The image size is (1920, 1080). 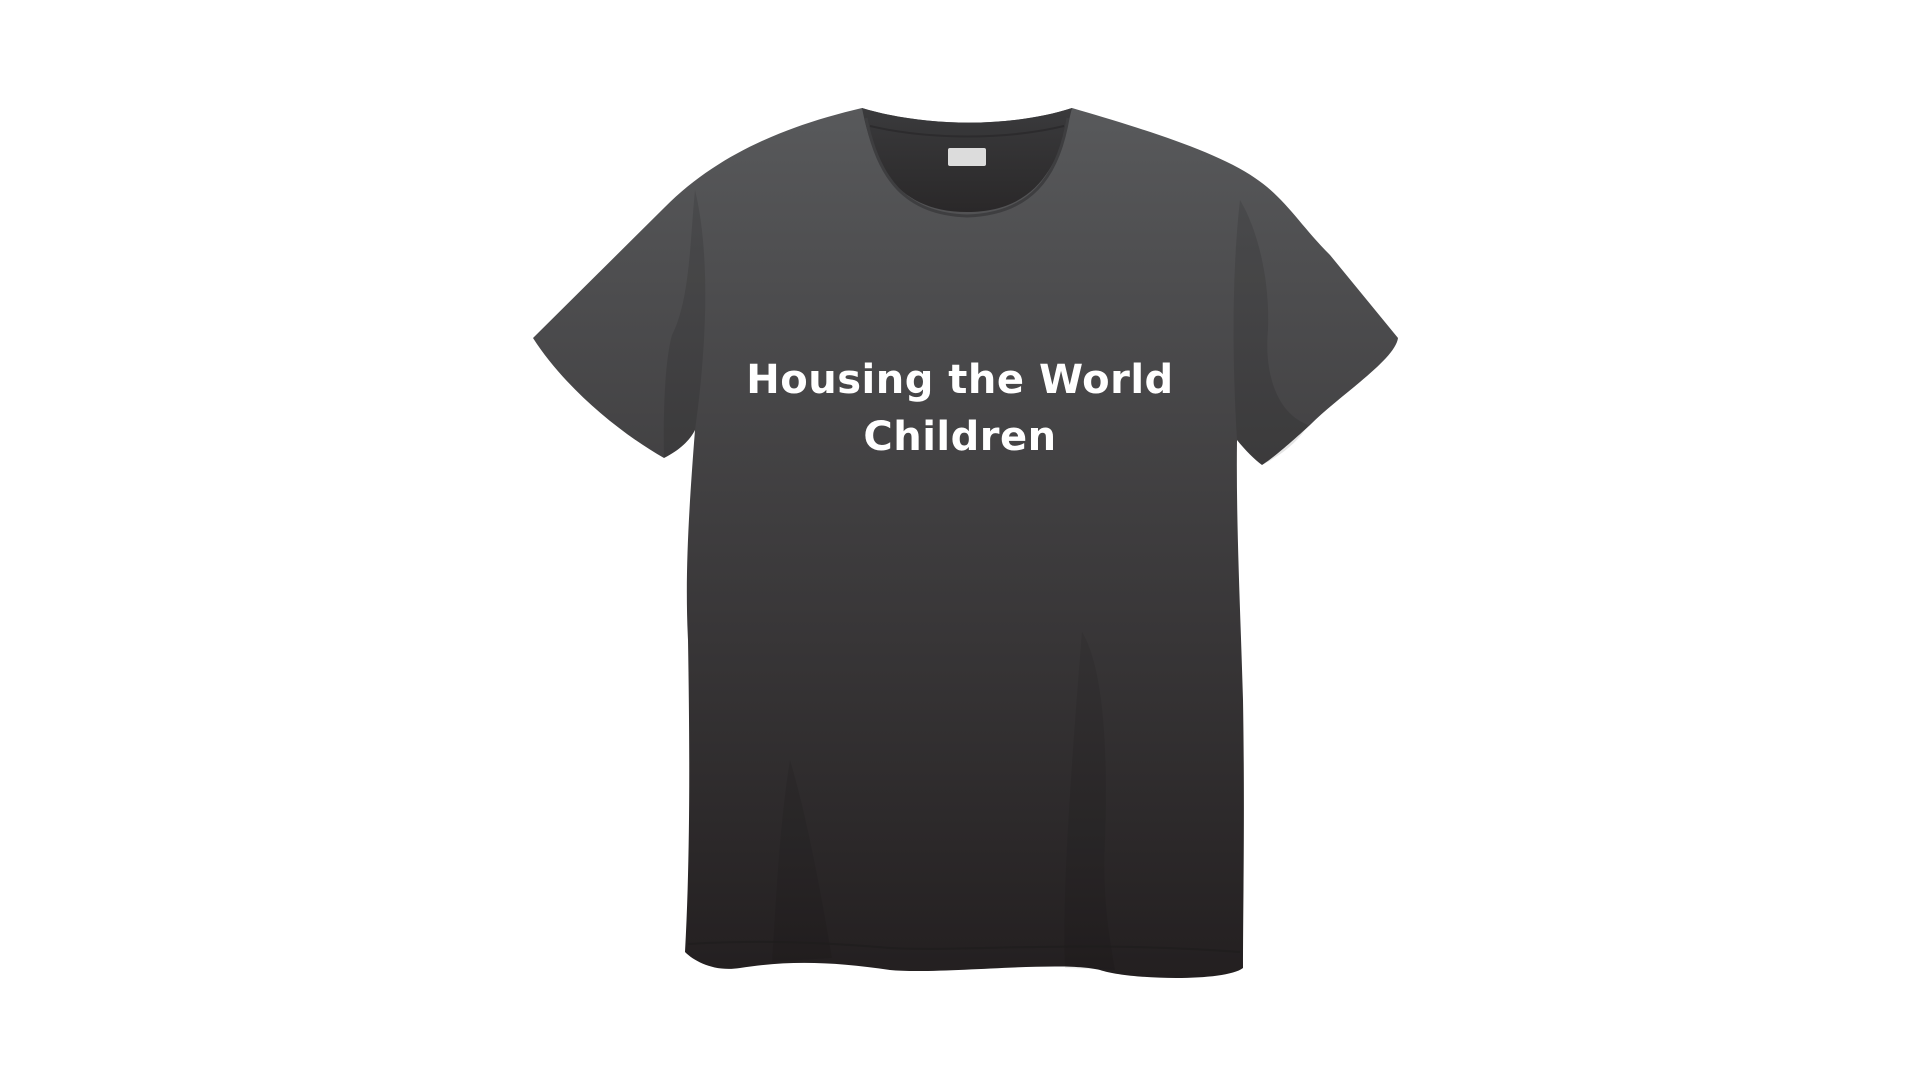 What do you see at coordinates (960, 437) in the screenshot?
I see `shirt-print-line-2: Children` at bounding box center [960, 437].